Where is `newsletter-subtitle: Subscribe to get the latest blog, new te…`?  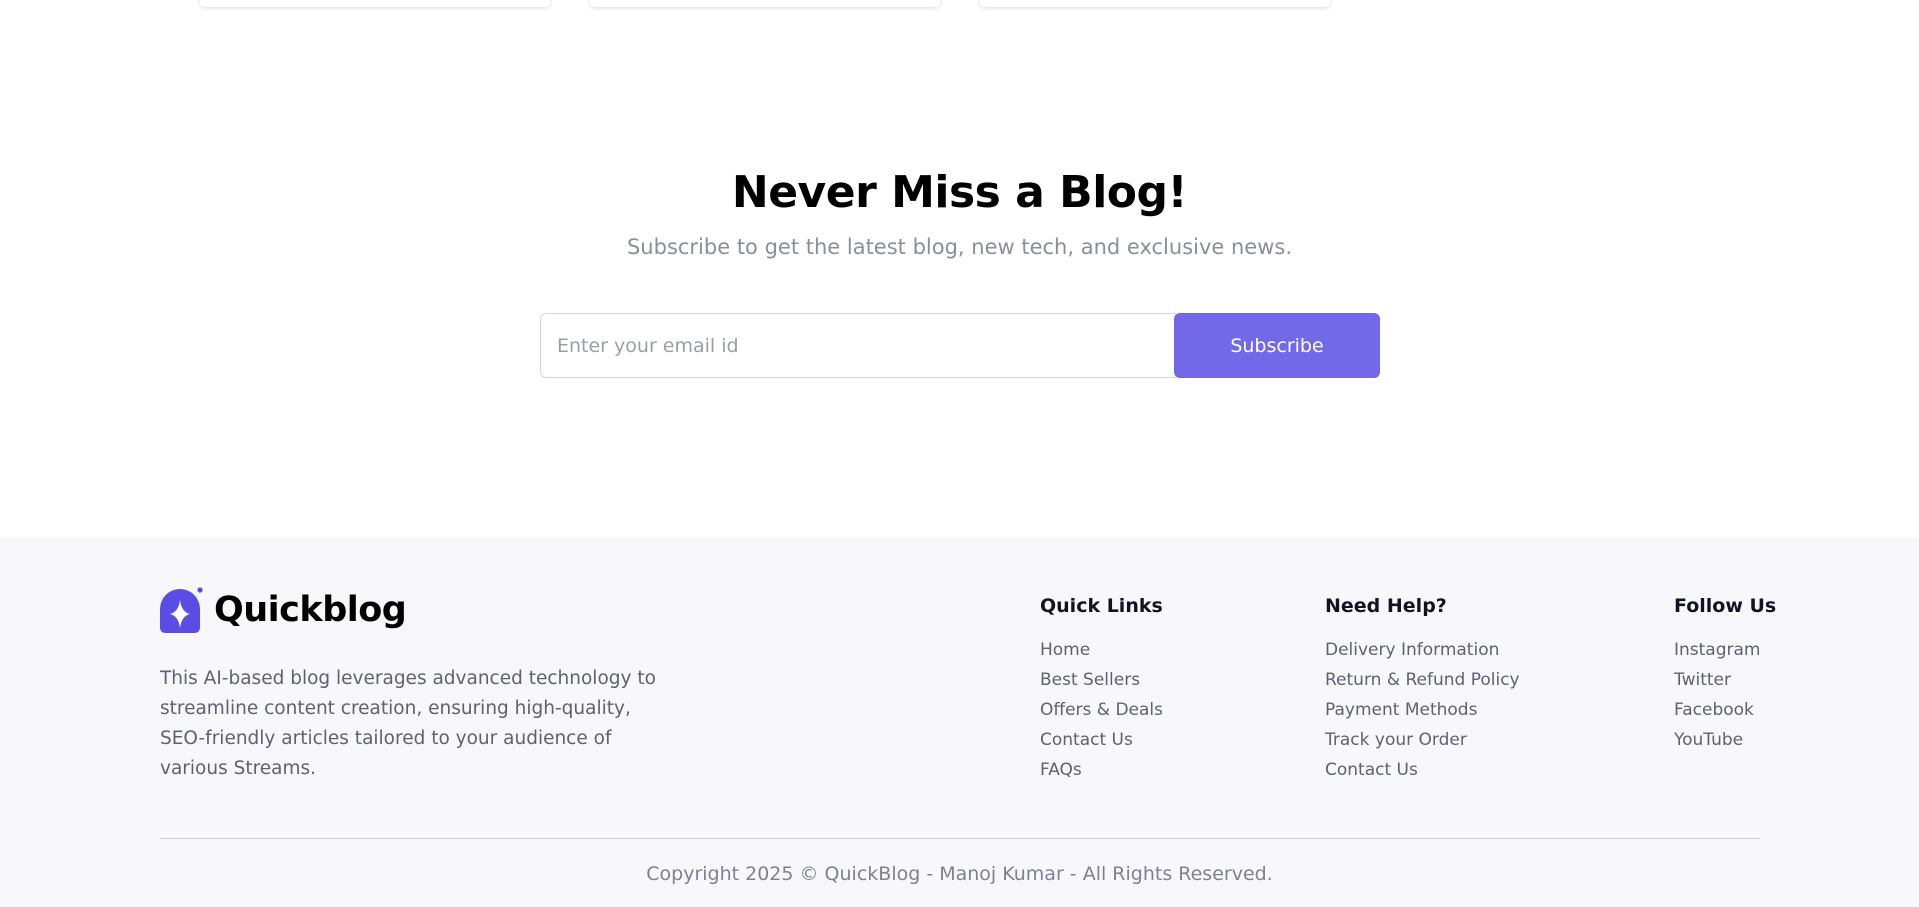 newsletter-subtitle: Subscribe to get the latest blog, new te… is located at coordinates (959, 247).